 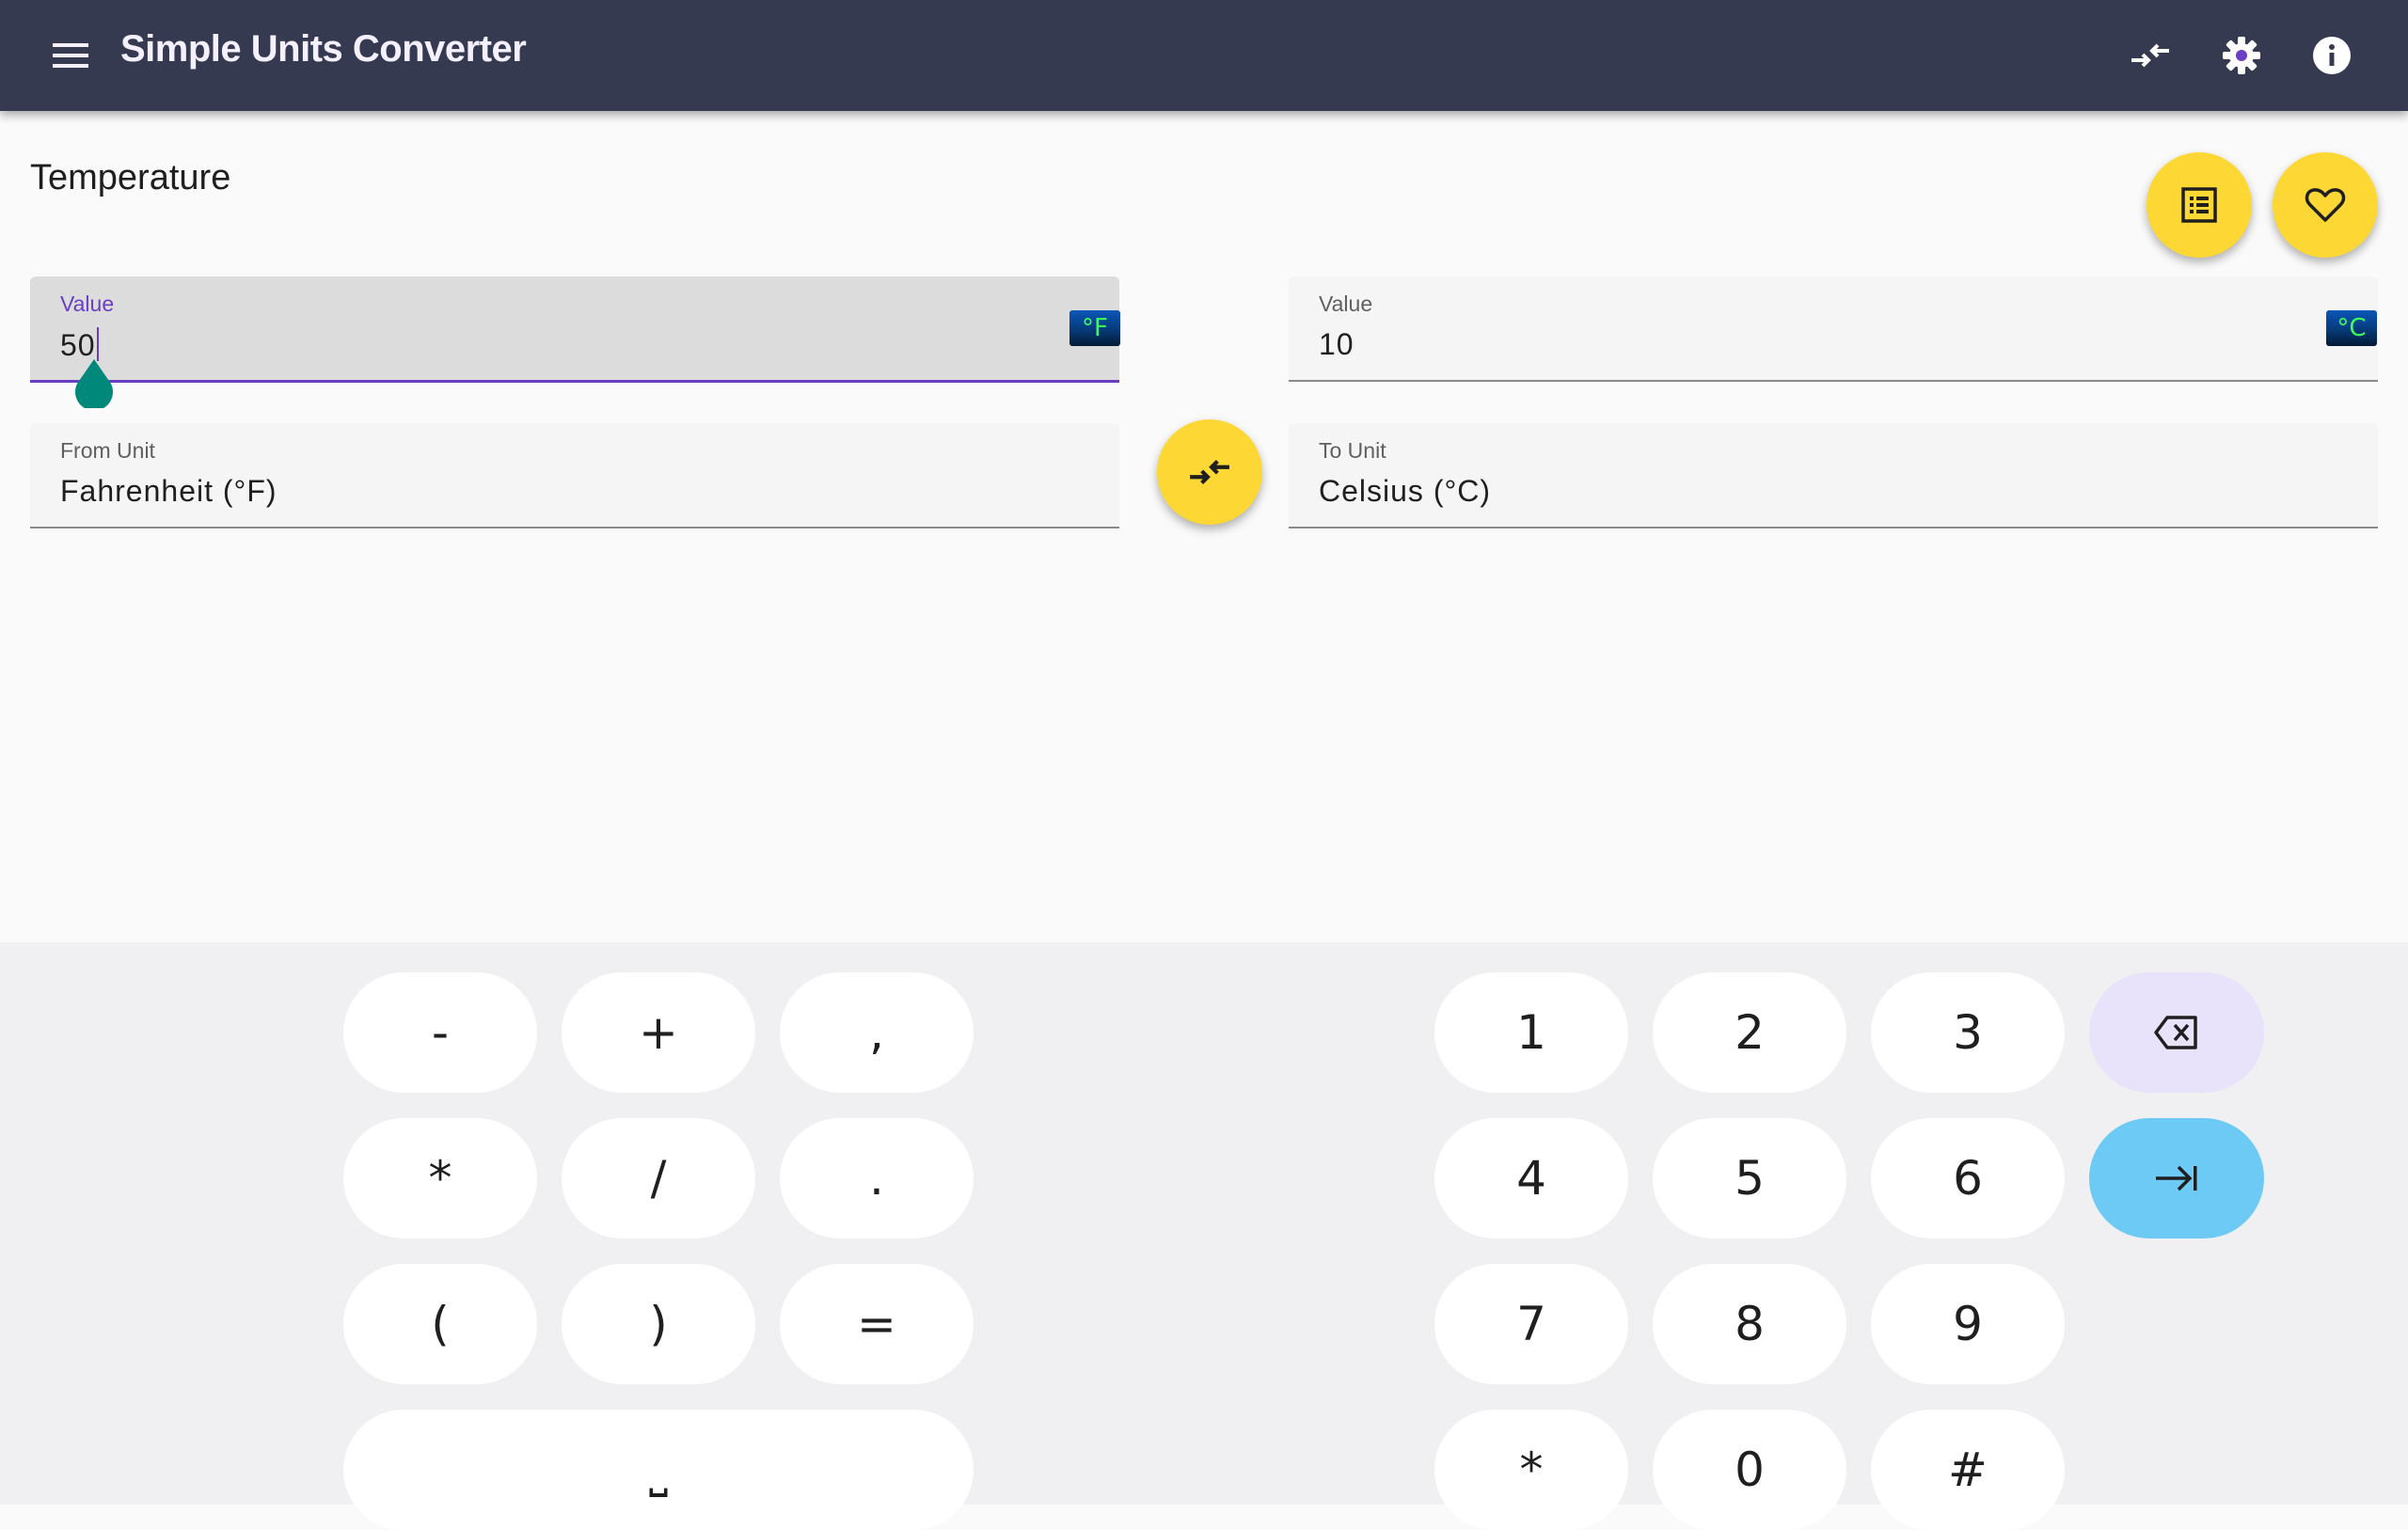 What do you see at coordinates (1531, 1470) in the screenshot?
I see `key-star: *` at bounding box center [1531, 1470].